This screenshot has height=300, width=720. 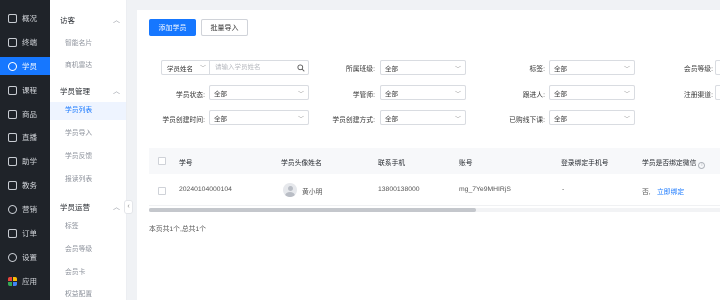 I want to click on column-header-student-id: 学号, so click(x=186, y=163).